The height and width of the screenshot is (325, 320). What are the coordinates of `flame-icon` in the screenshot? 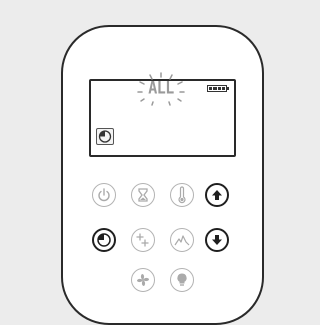 It's located at (182, 240).